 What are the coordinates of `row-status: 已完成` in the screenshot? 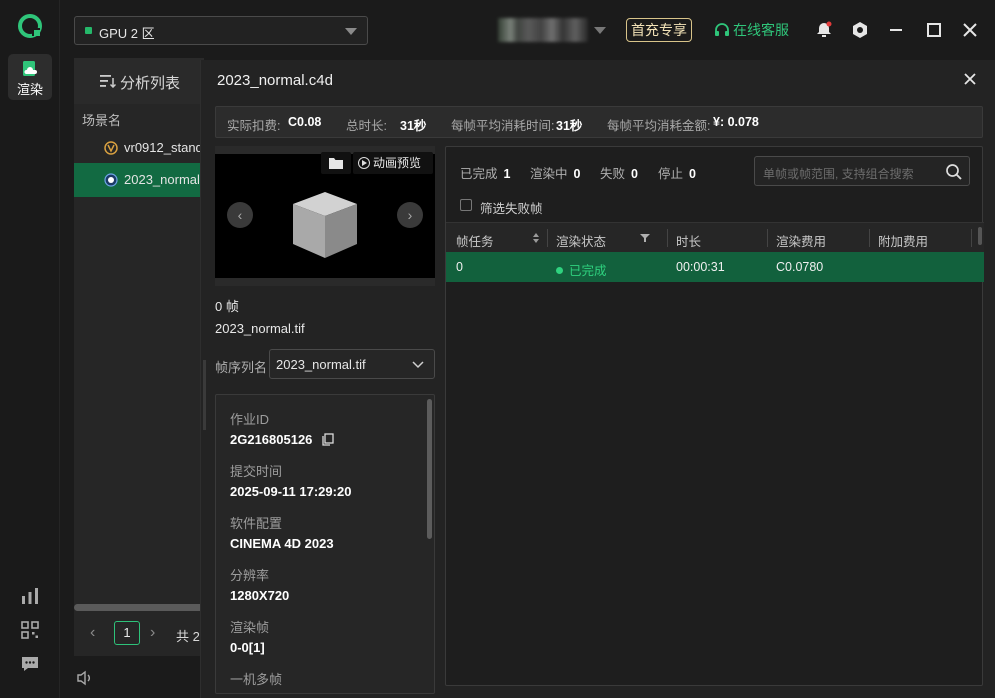 It's located at (581, 269).